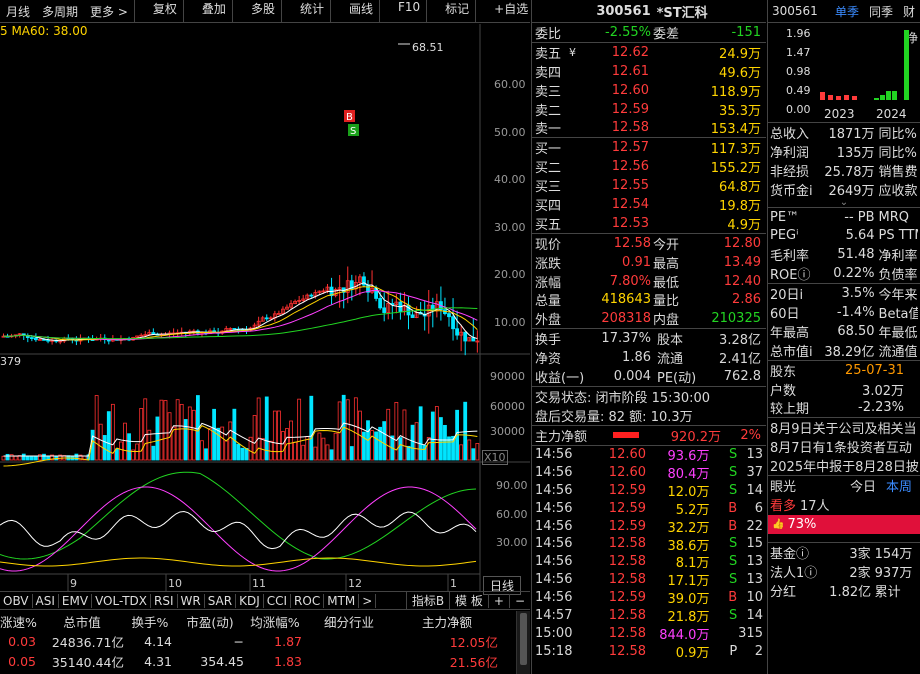  What do you see at coordinates (627, 651) in the screenshot?
I see `tick-price: 12.58` at bounding box center [627, 651].